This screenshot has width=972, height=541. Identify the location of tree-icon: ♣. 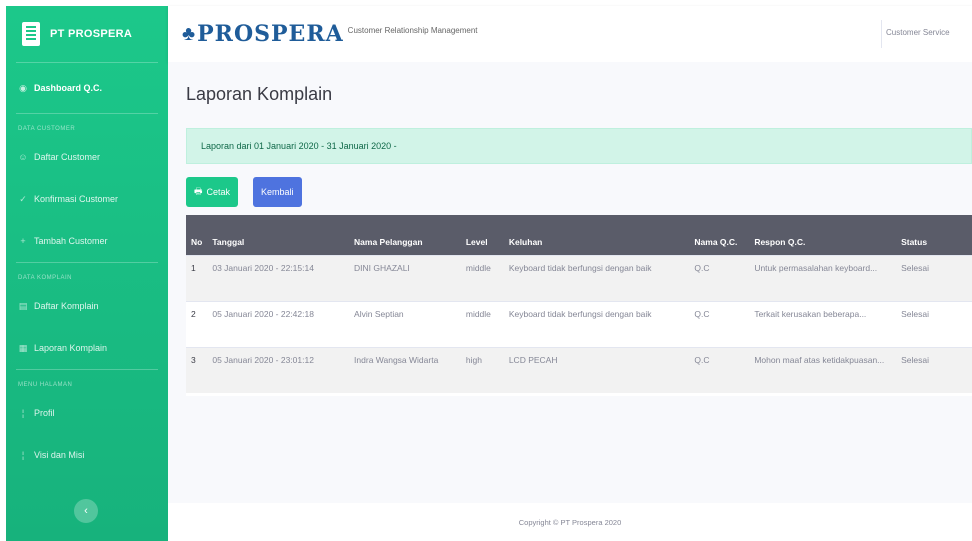
(189, 34).